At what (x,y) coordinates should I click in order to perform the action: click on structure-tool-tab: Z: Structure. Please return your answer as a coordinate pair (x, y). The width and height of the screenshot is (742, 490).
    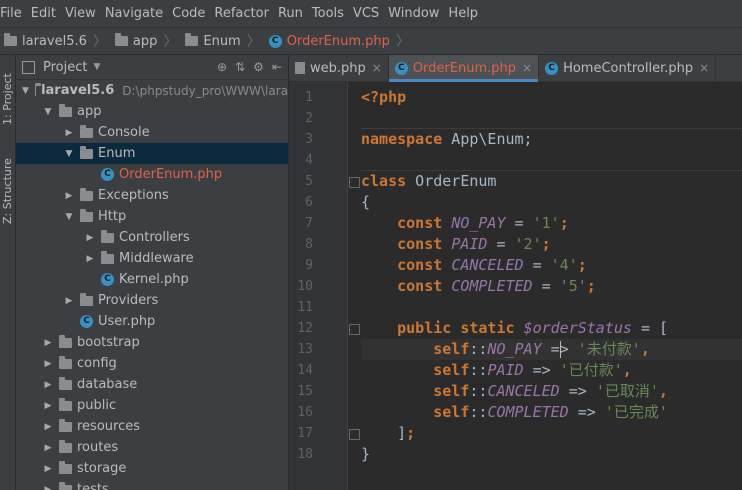
    Looking at the image, I should click on (7, 191).